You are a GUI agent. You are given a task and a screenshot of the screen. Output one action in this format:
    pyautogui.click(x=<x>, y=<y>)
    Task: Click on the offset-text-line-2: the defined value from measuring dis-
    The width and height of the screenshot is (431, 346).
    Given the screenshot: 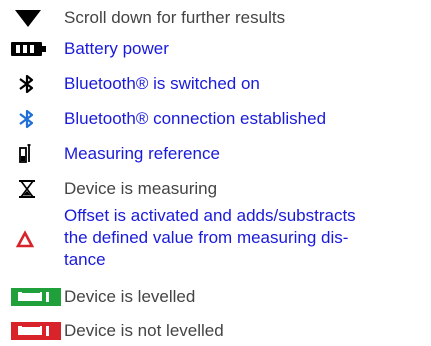 What is the action you would take?
    pyautogui.click(x=206, y=237)
    